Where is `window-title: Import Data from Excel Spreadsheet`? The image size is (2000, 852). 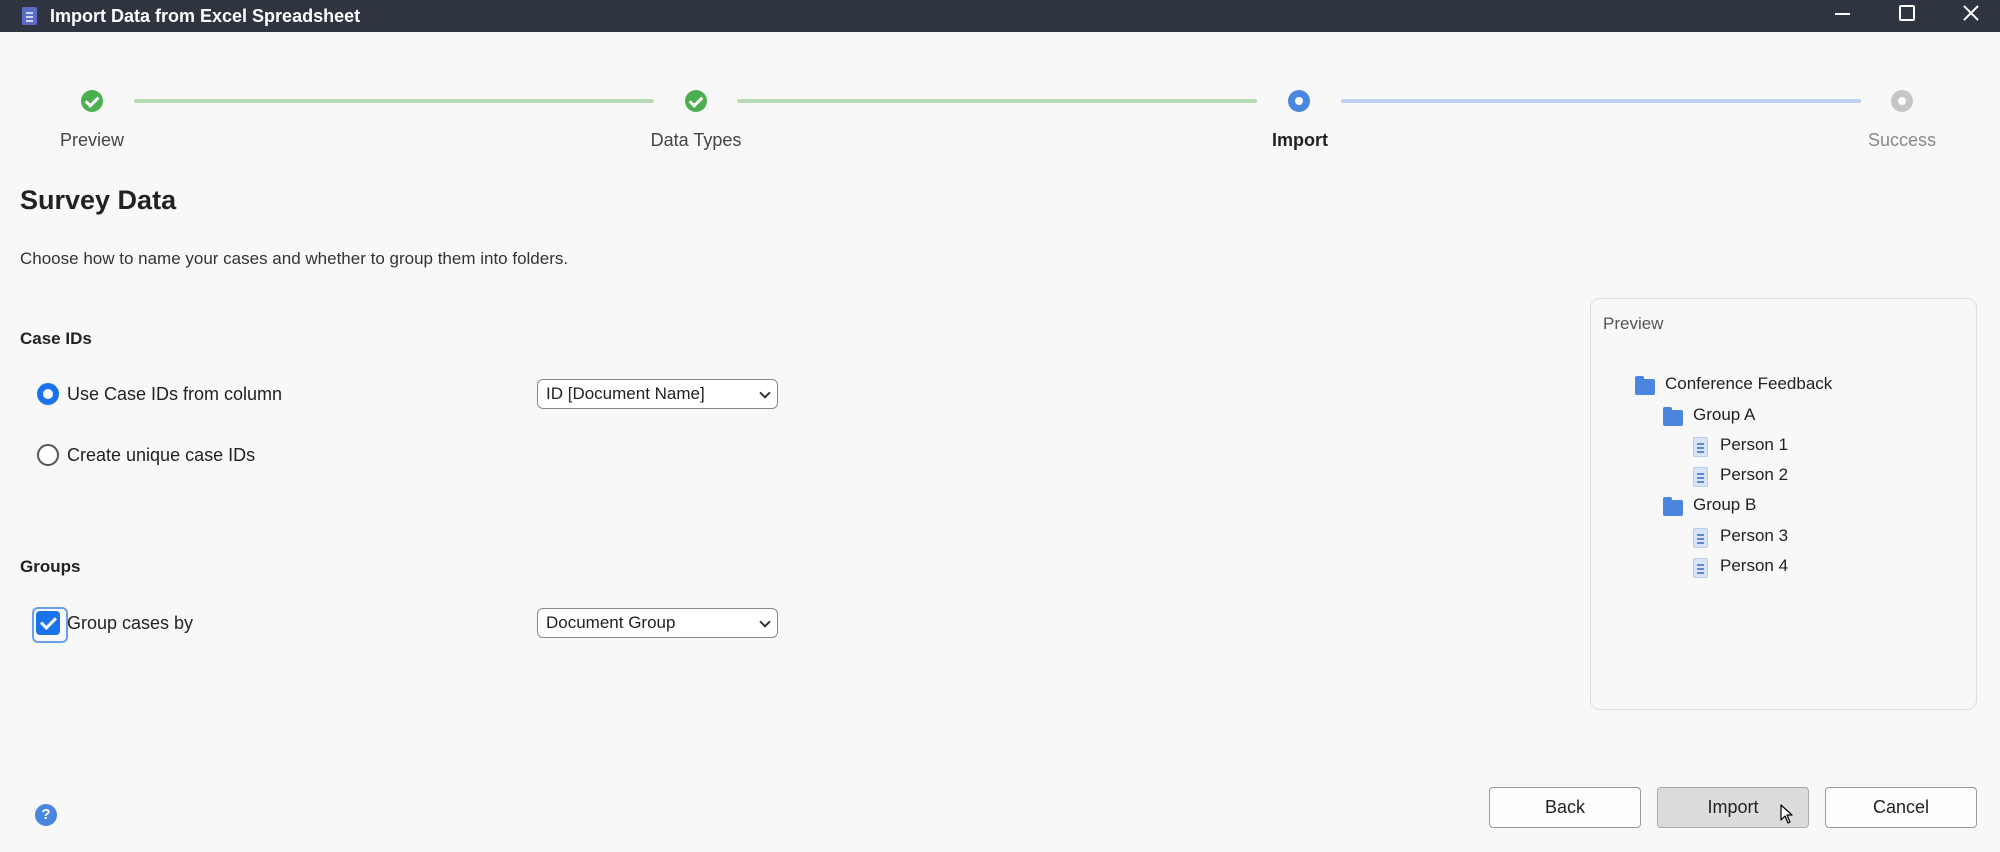
window-title: Import Data from Excel Spreadsheet is located at coordinates (205, 16).